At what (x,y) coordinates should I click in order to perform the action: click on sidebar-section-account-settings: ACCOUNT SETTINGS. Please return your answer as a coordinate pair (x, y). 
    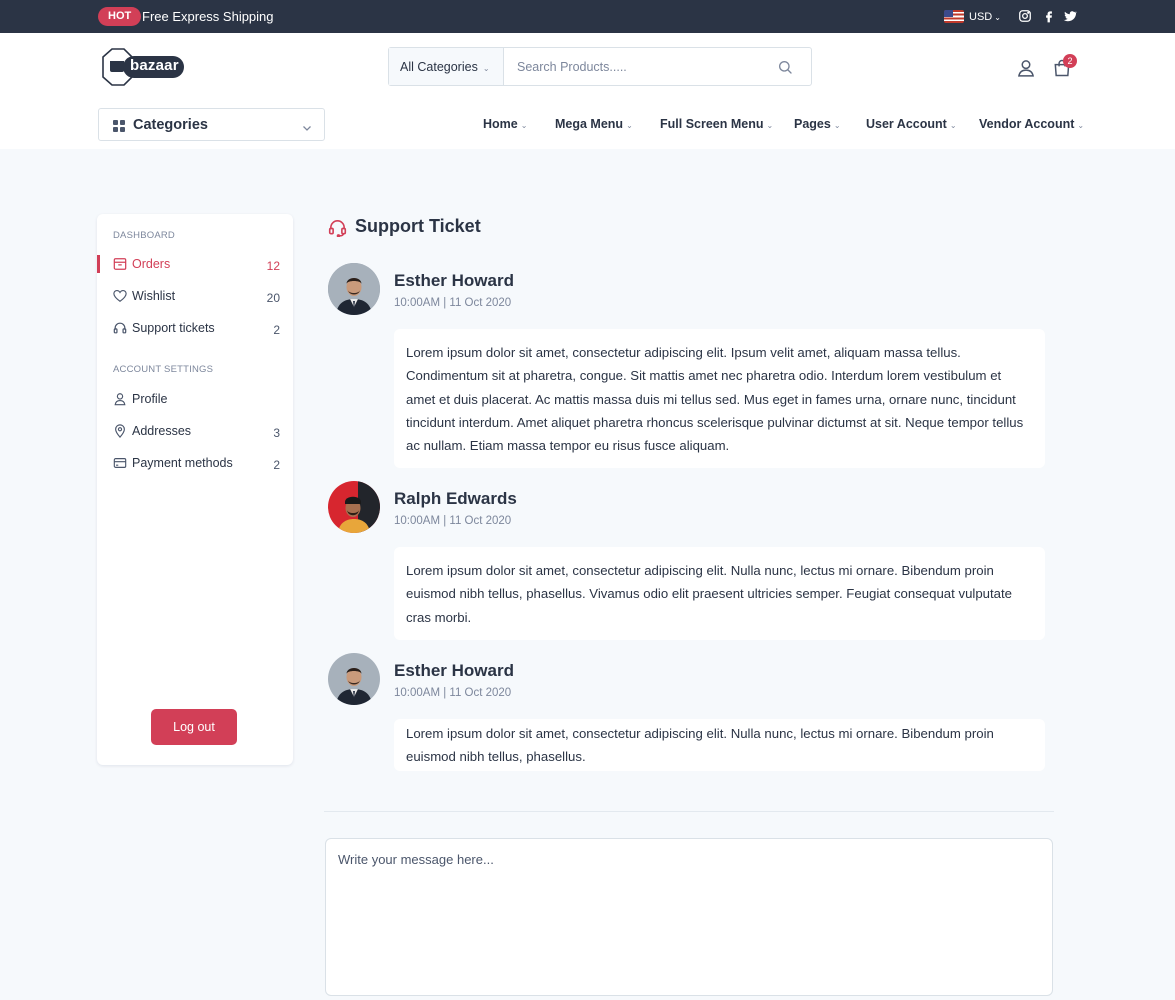
    Looking at the image, I should click on (163, 369).